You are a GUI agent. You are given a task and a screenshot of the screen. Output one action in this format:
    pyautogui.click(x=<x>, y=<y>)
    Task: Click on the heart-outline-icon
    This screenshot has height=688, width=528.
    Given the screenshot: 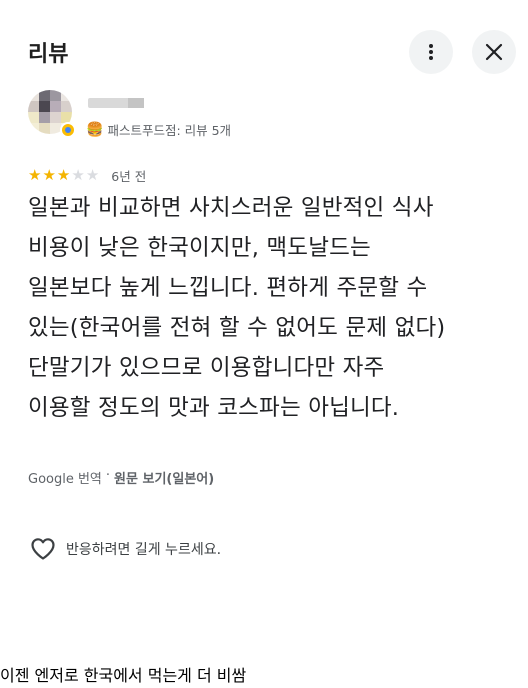 What is the action you would take?
    pyautogui.click(x=43, y=549)
    